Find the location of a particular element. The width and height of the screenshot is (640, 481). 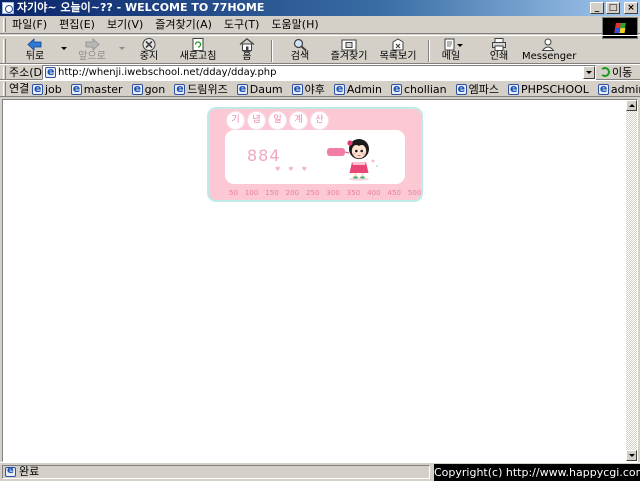

printer-icon is located at coordinates (499, 44).